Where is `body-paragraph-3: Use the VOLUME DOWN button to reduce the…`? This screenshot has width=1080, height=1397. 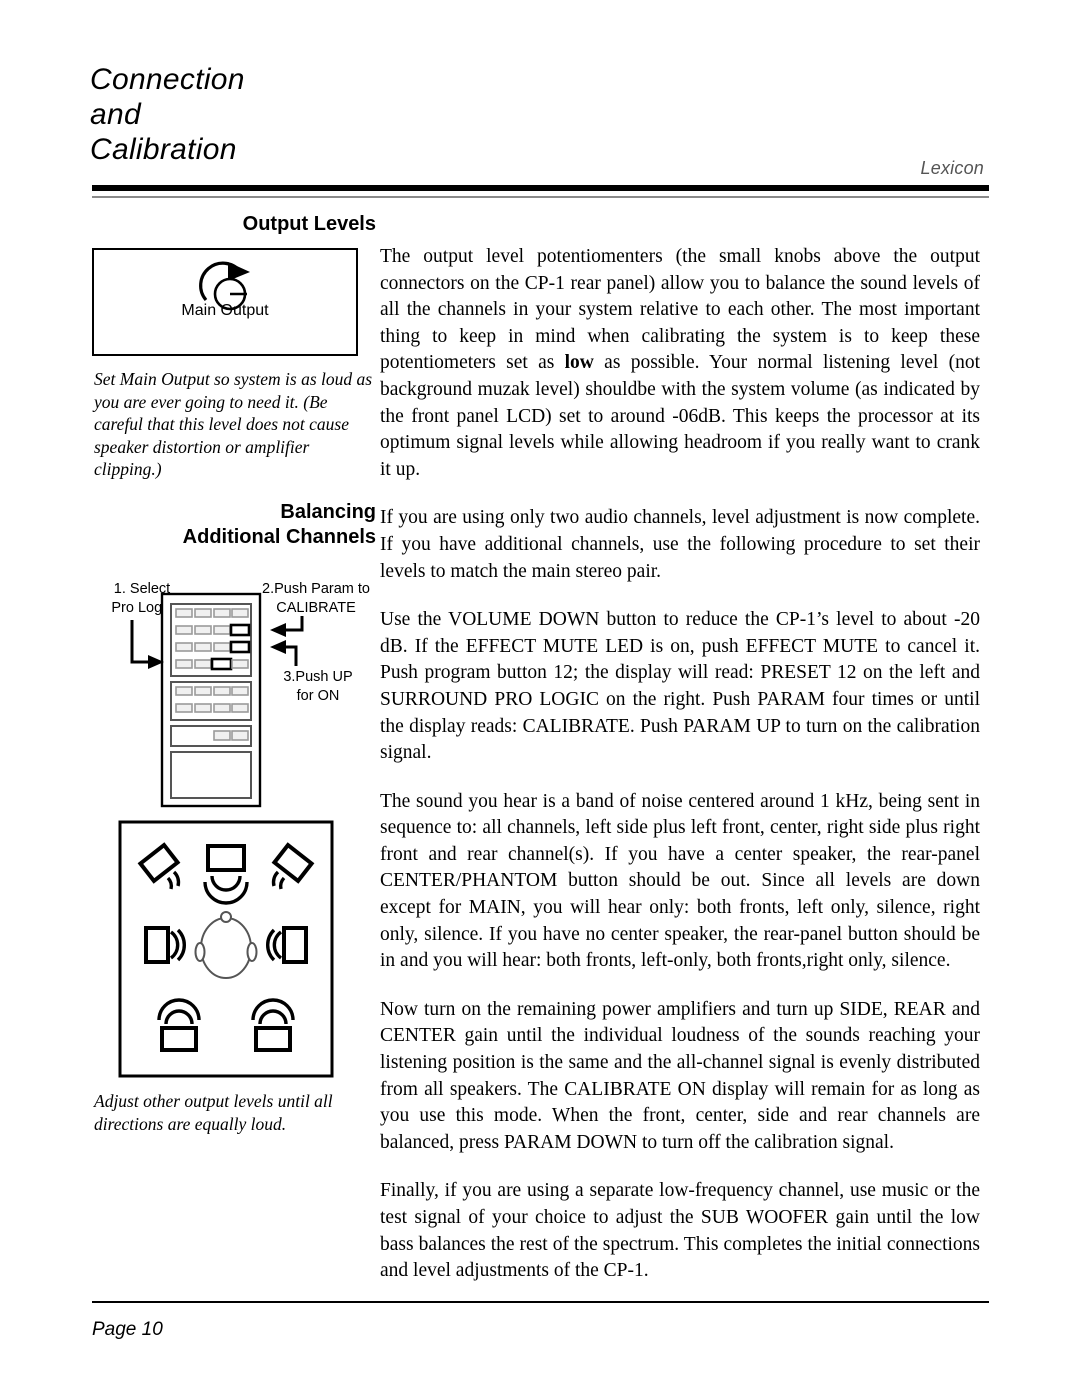
body-paragraph-3: Use the VOLUME DOWN button to reduce the… is located at coordinates (680, 686).